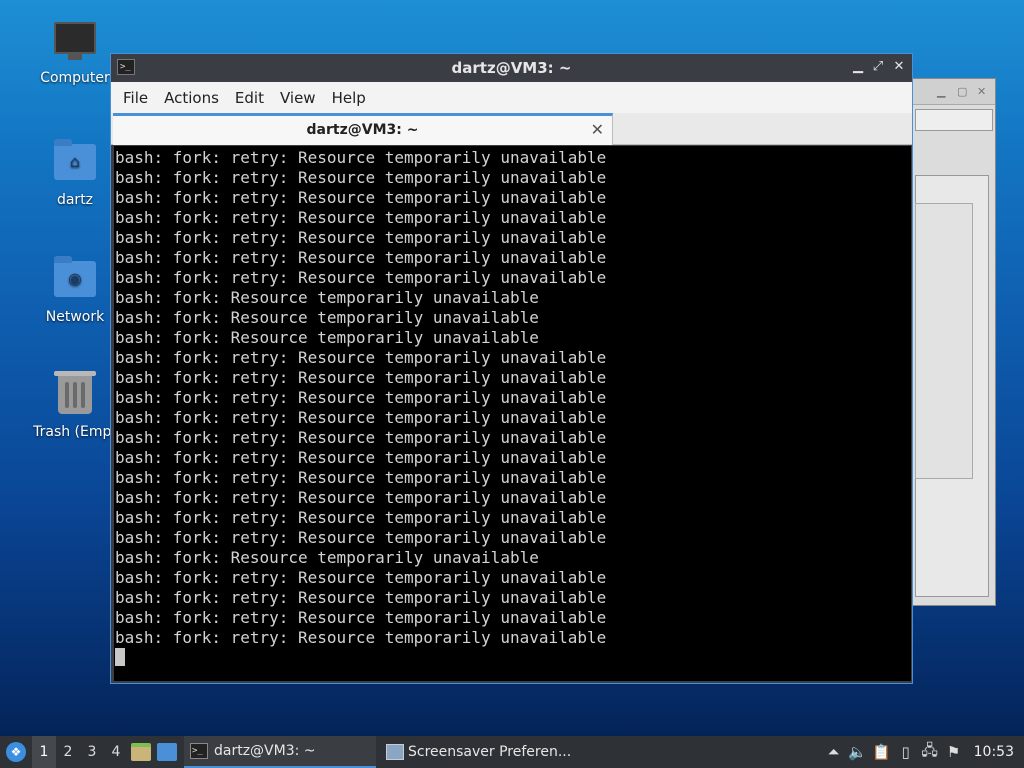  I want to click on background-window-toolbar, so click(954, 120).